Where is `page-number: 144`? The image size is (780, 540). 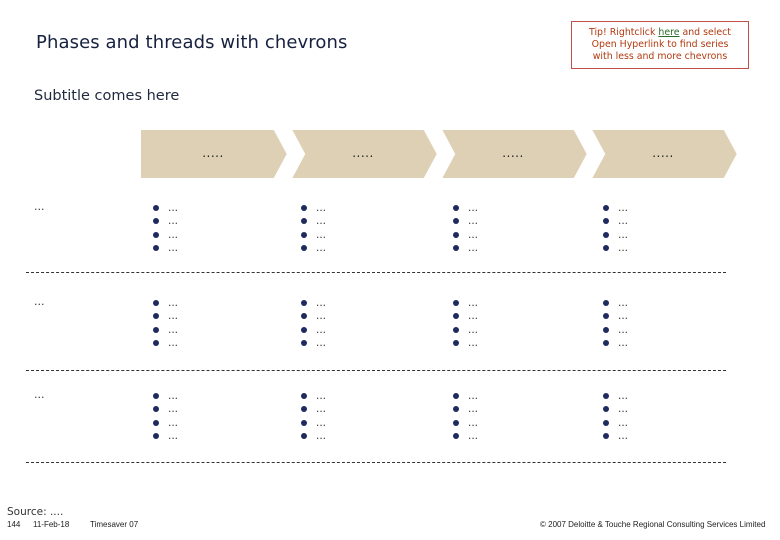 page-number: 144 is located at coordinates (14, 524).